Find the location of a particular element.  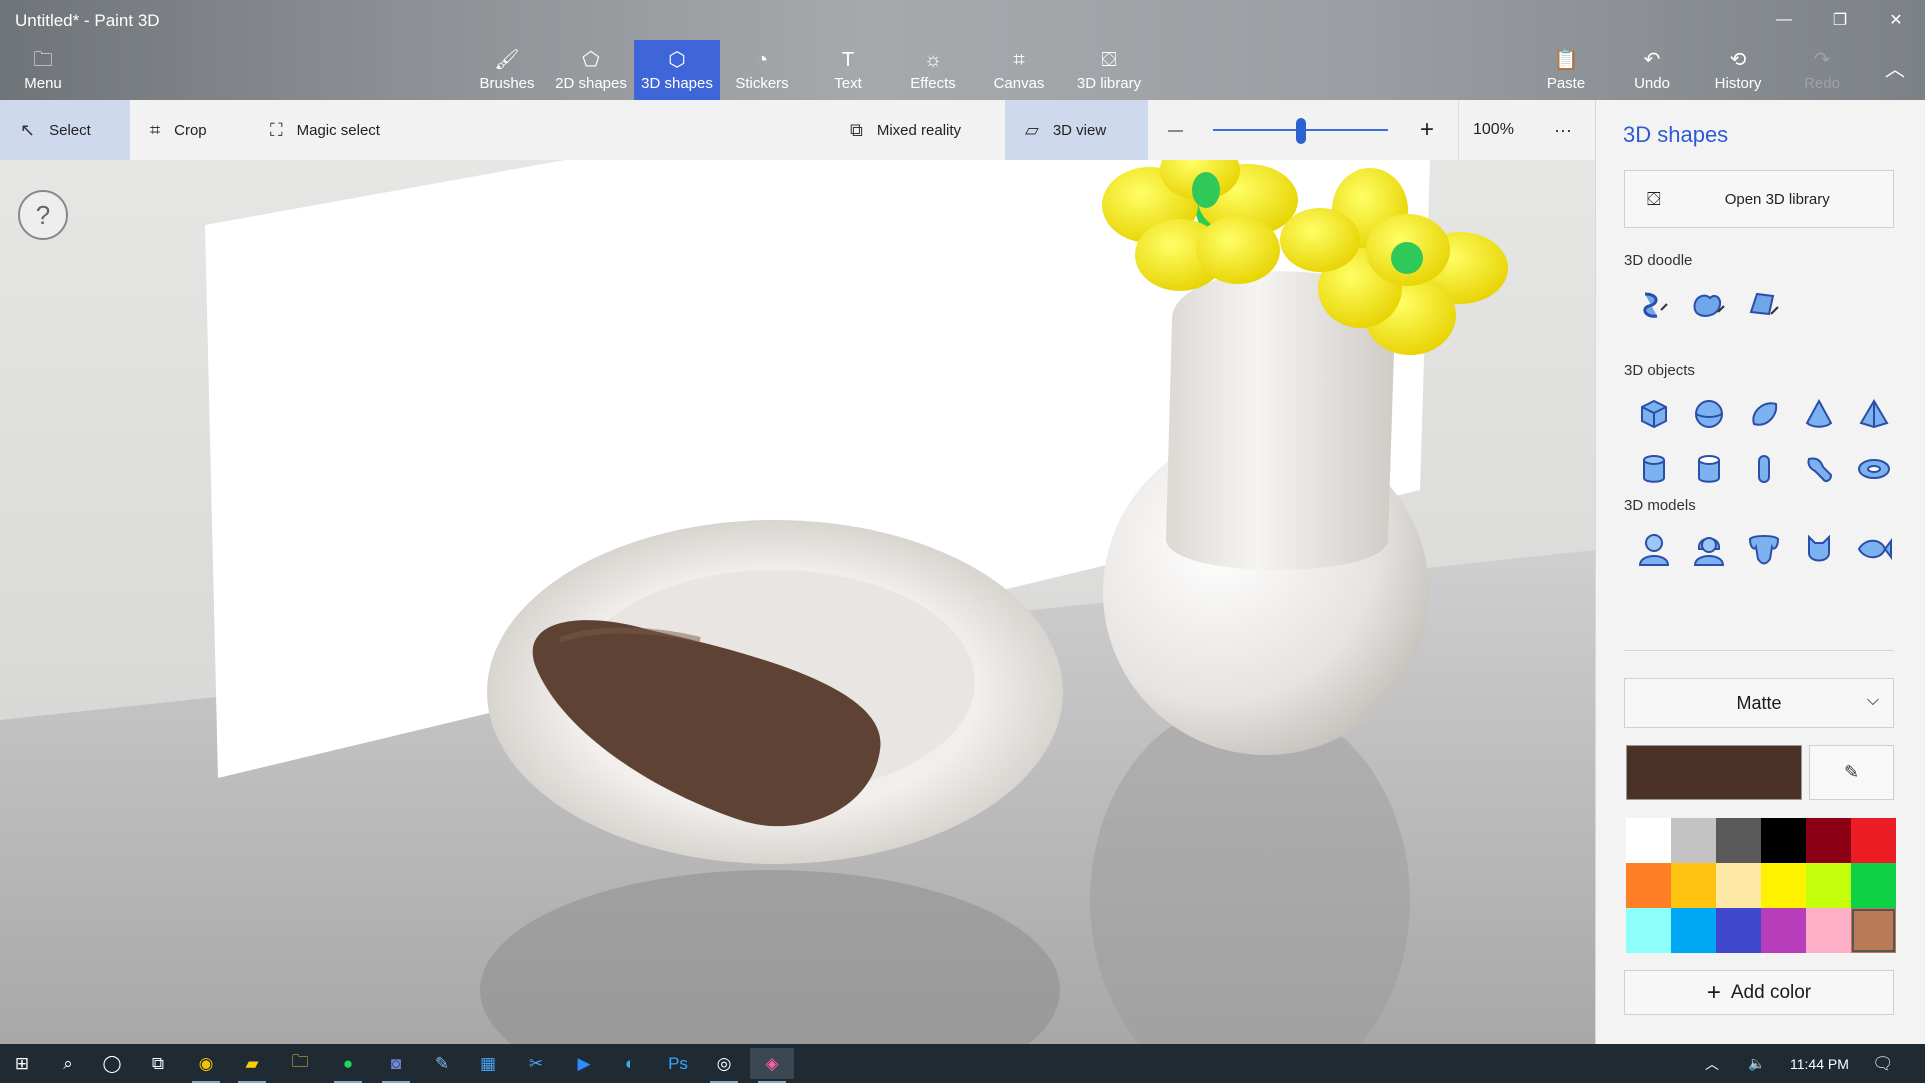

cube-icon is located at coordinates (1653, 413).